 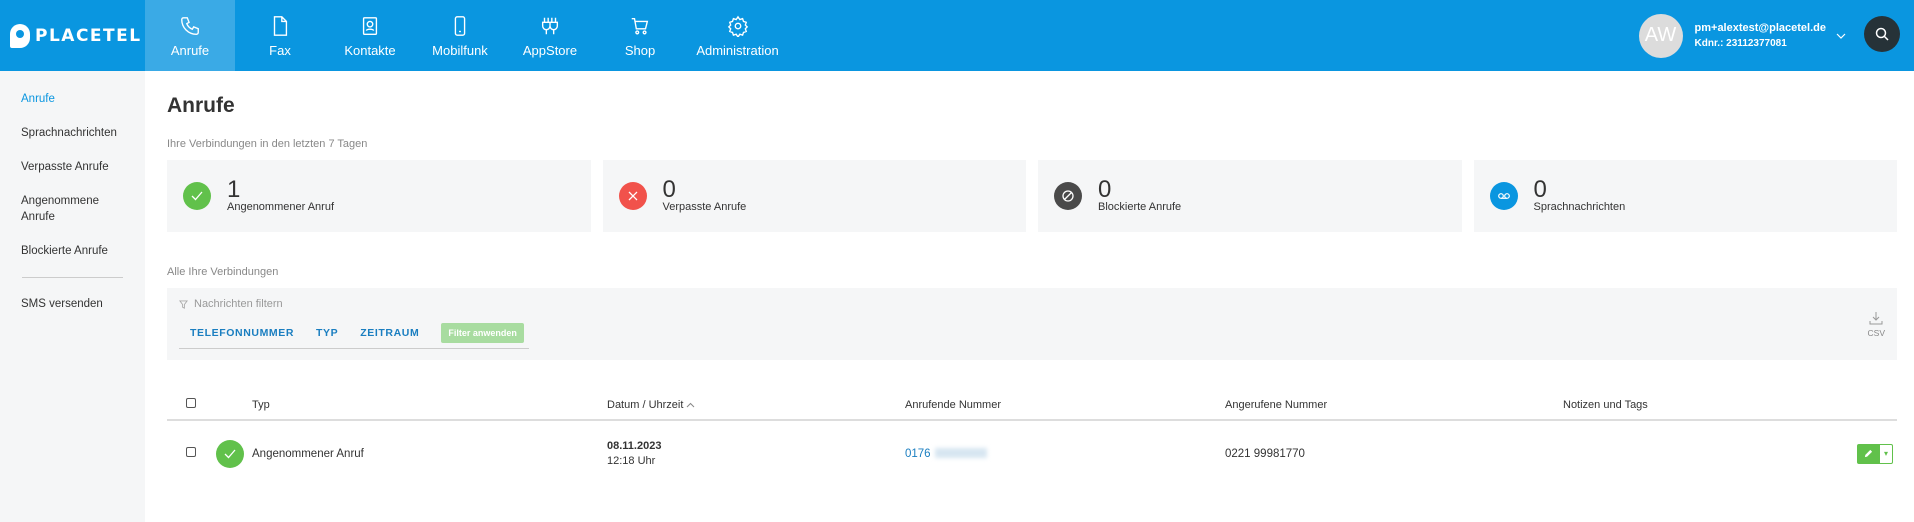 What do you see at coordinates (1503, 196) in the screenshot?
I see `voicemail-icon` at bounding box center [1503, 196].